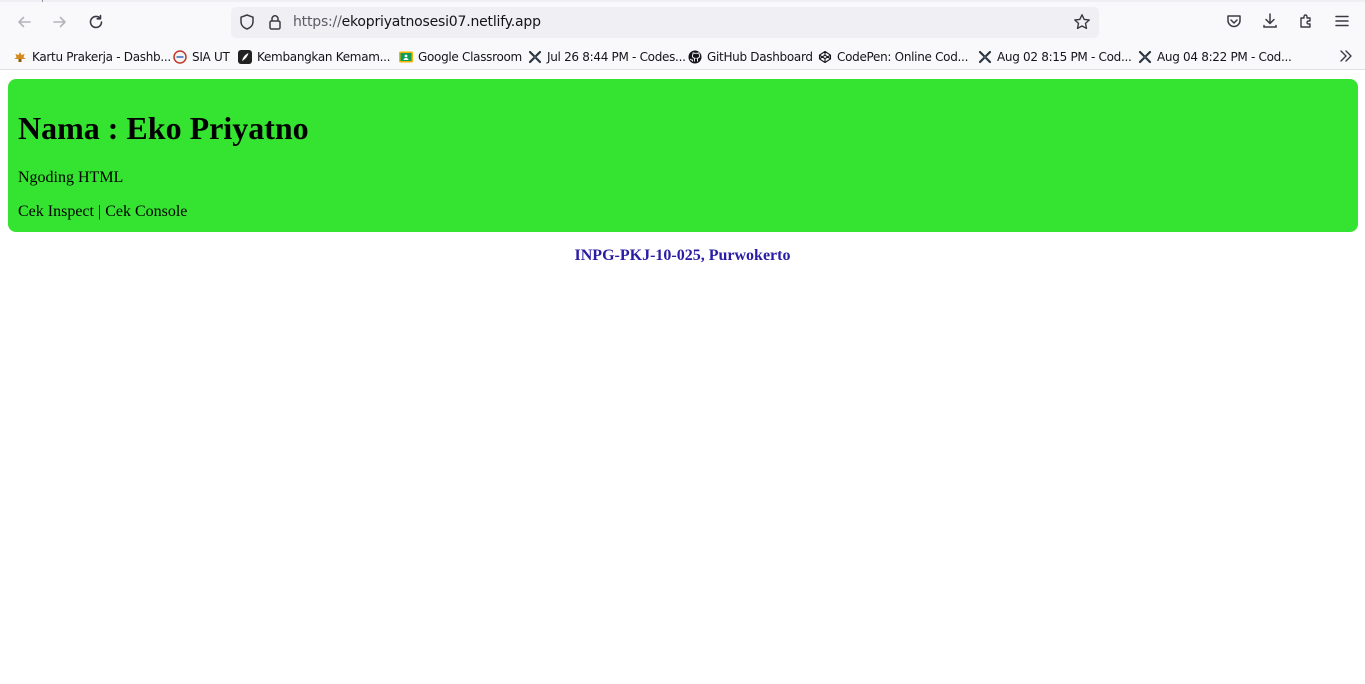  I want to click on prakerja-icon, so click(20, 57).